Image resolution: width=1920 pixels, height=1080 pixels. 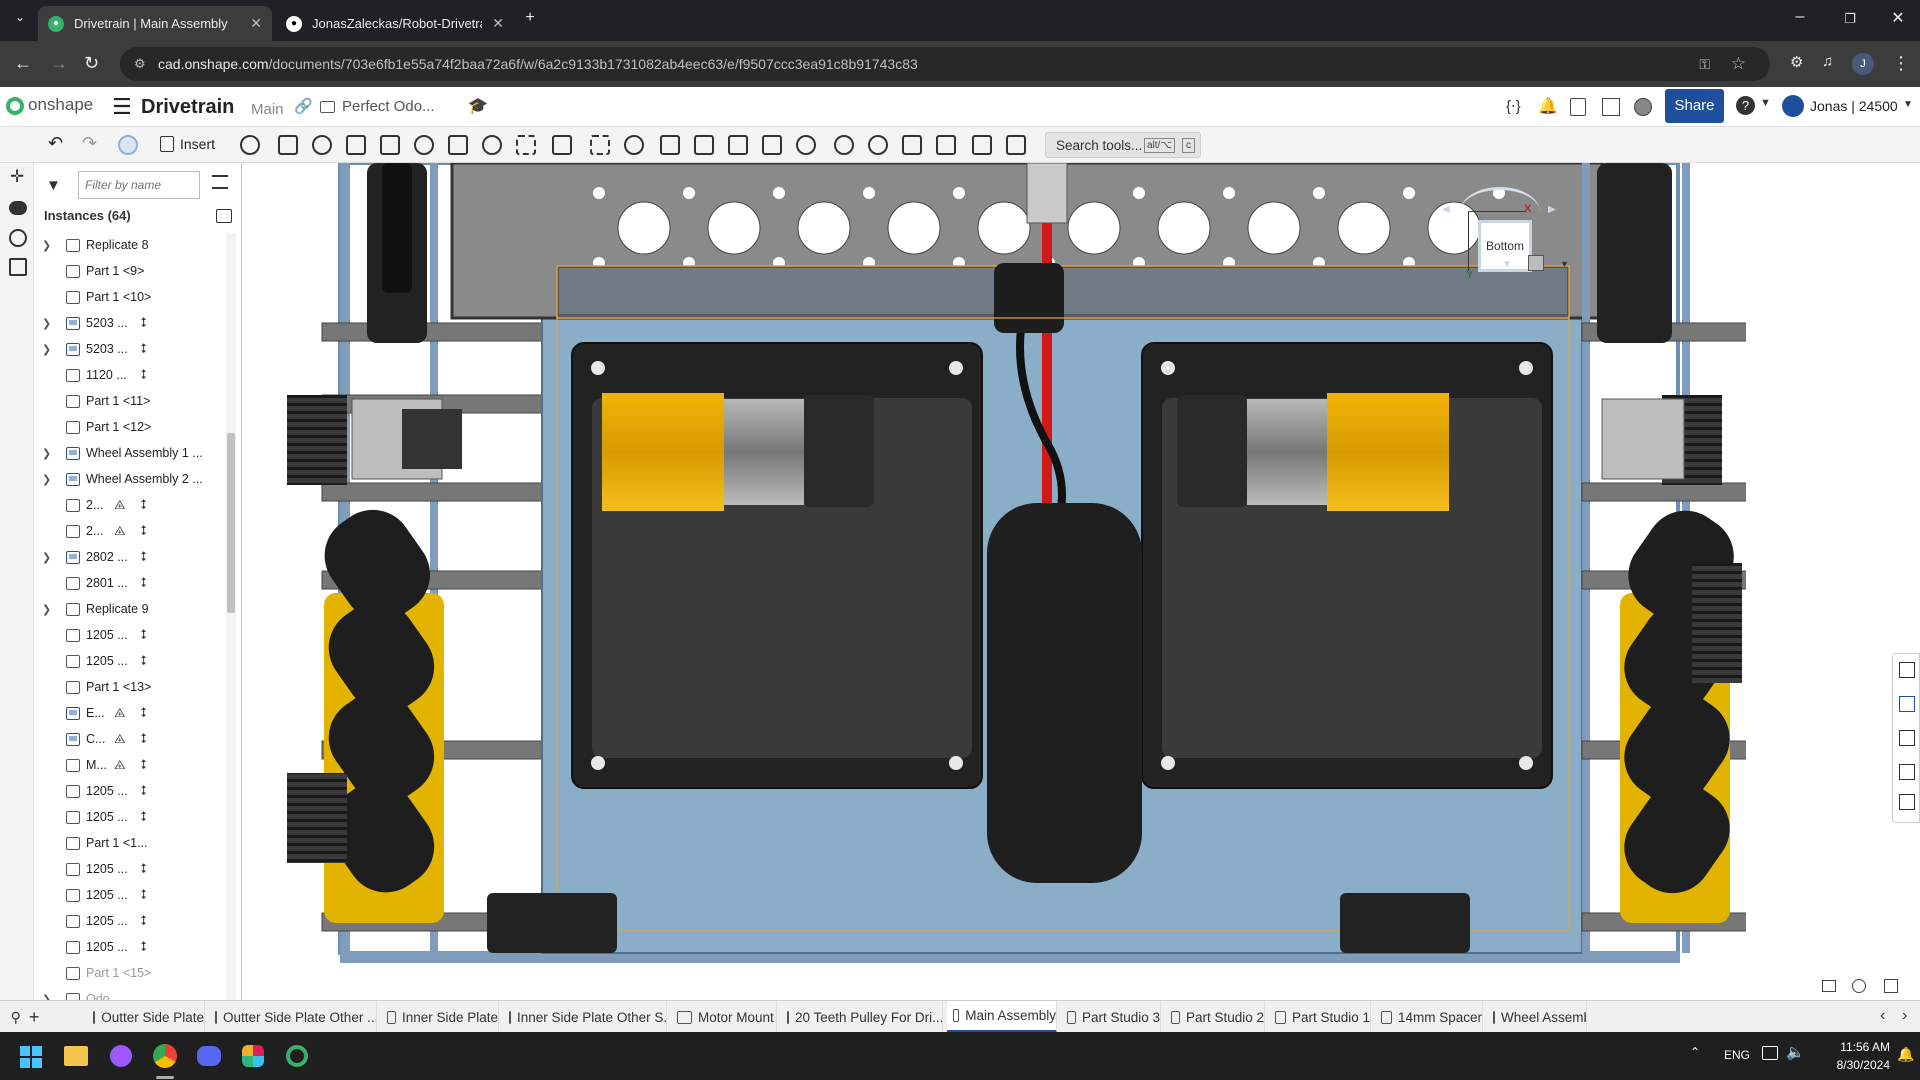 What do you see at coordinates (89, 143) in the screenshot?
I see `redo-icon: ↷` at bounding box center [89, 143].